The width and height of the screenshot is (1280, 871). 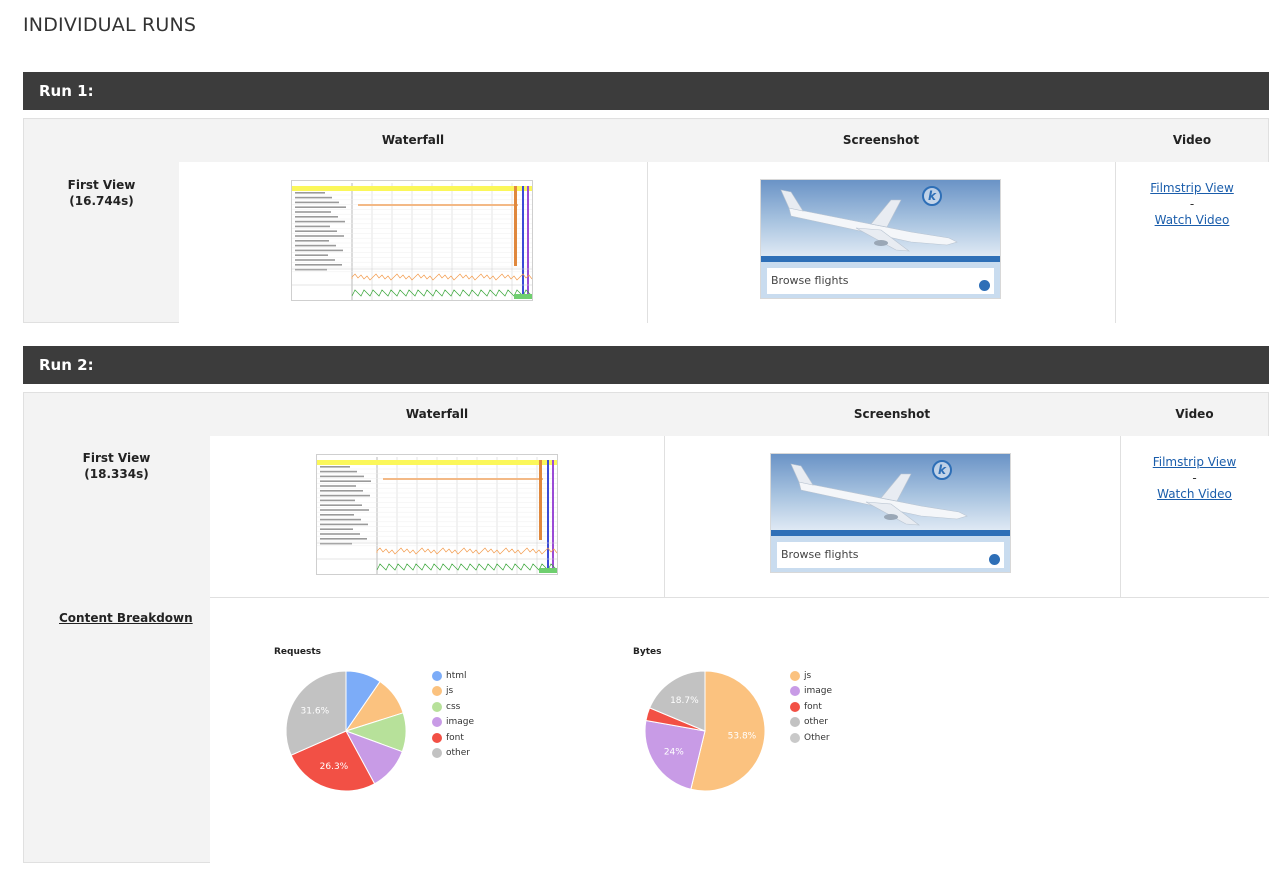 I want to click on bytes-pie-chart: 53.8% 24% 18.7%, so click(x=705, y=731).